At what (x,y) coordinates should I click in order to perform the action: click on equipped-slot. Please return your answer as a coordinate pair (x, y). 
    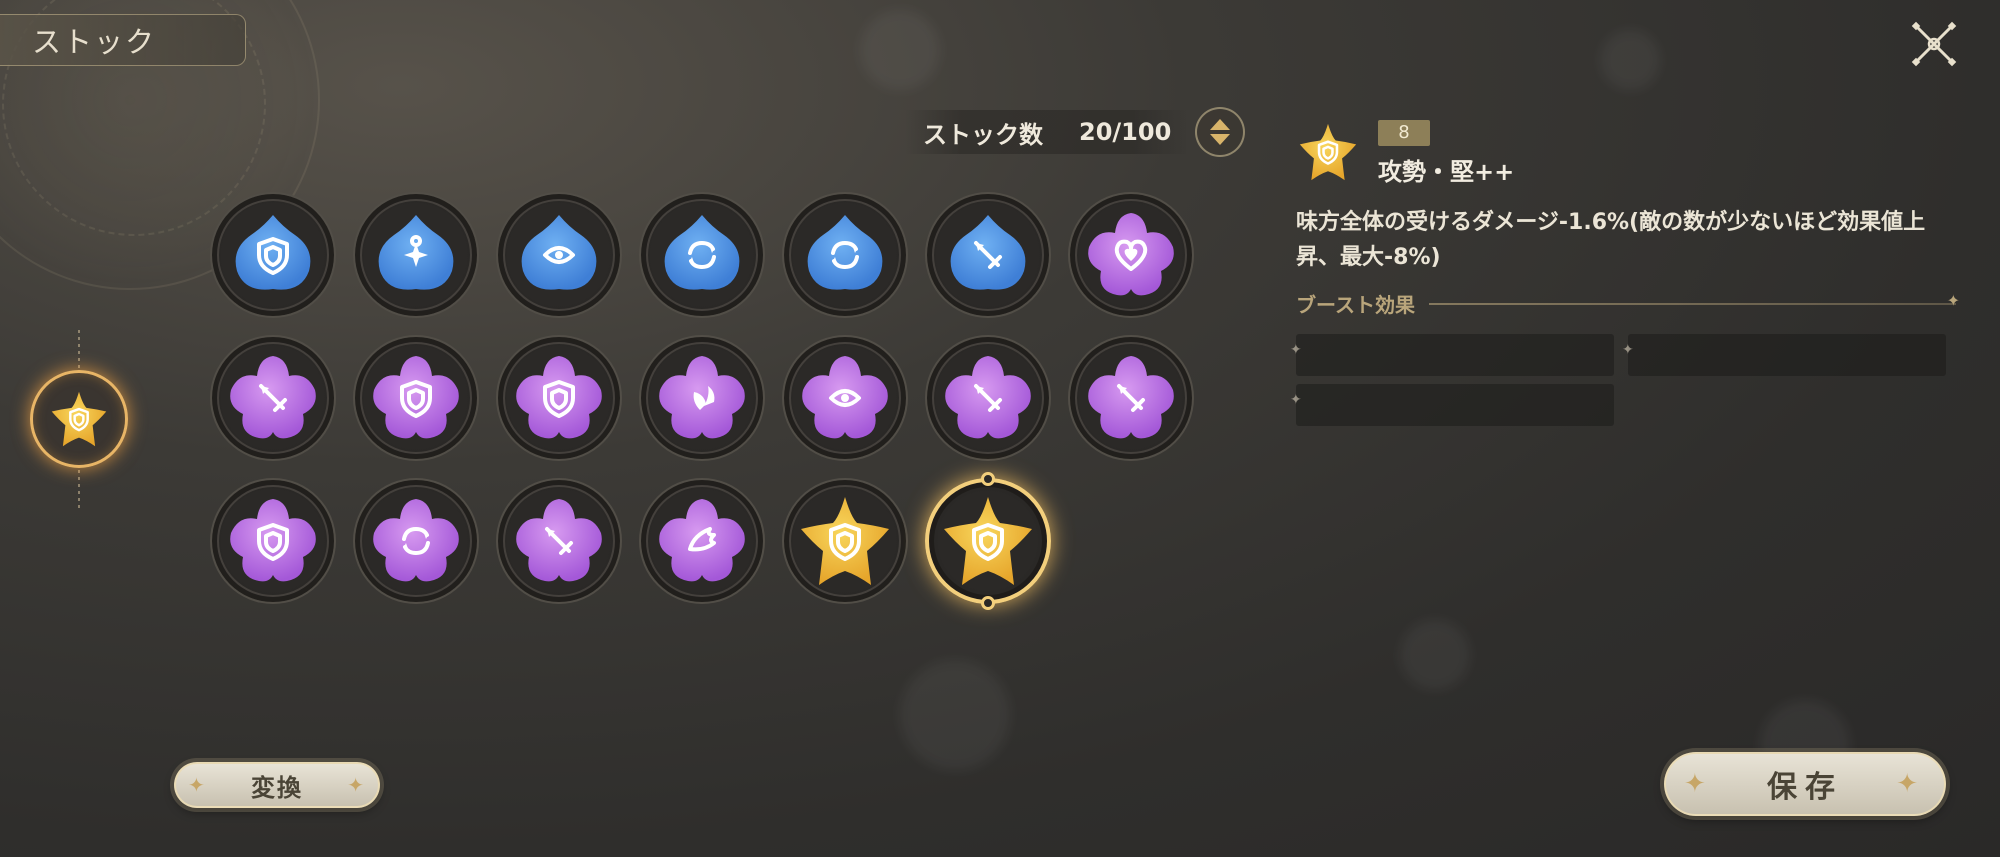
    Looking at the image, I should click on (79, 419).